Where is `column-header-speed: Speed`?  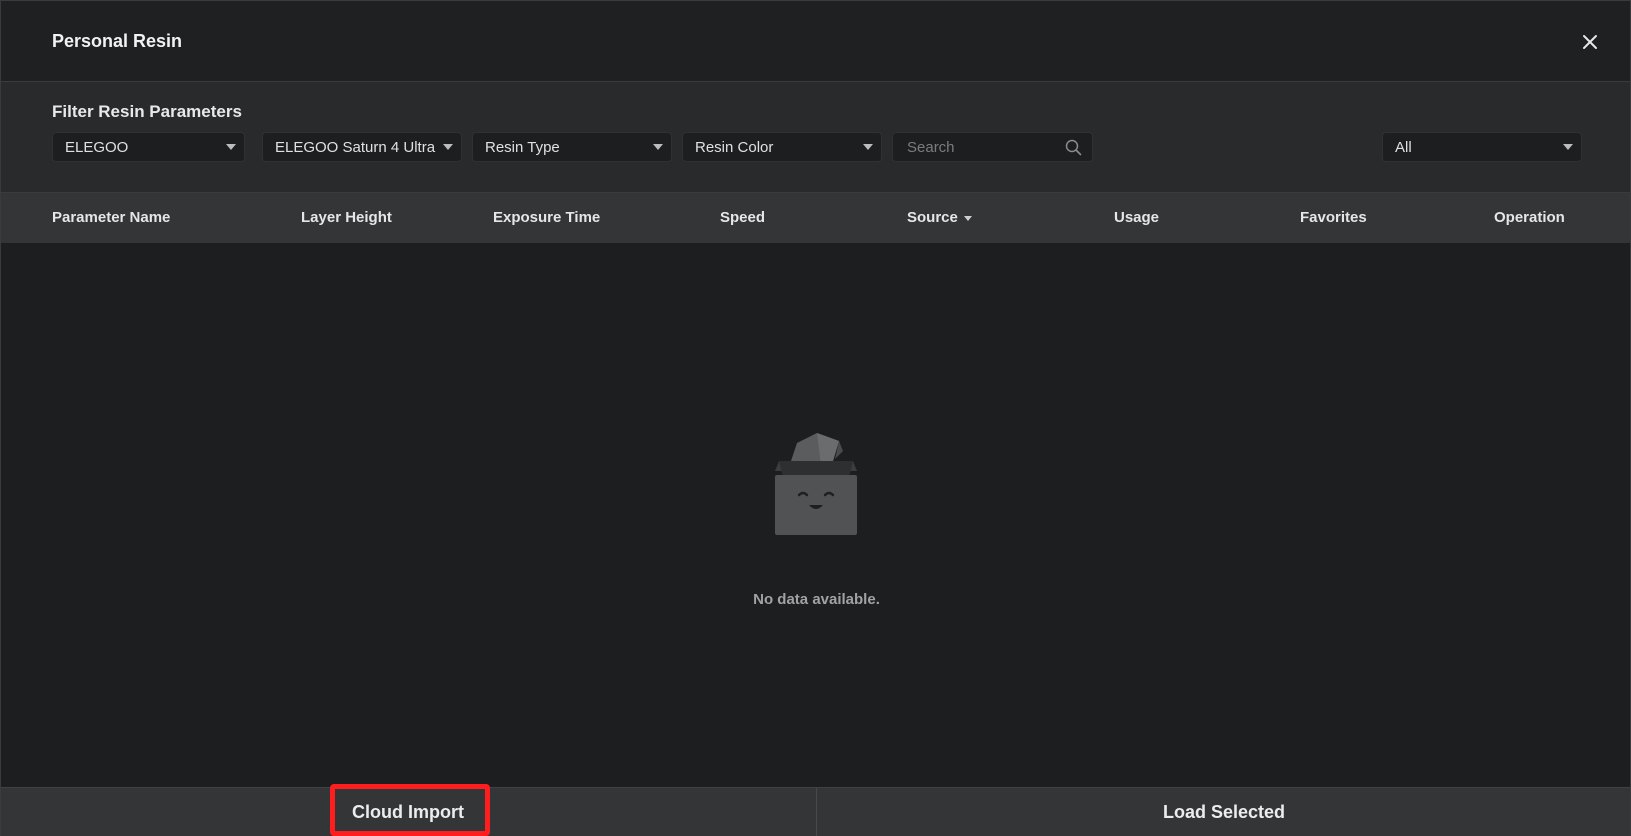
column-header-speed: Speed is located at coordinates (743, 217).